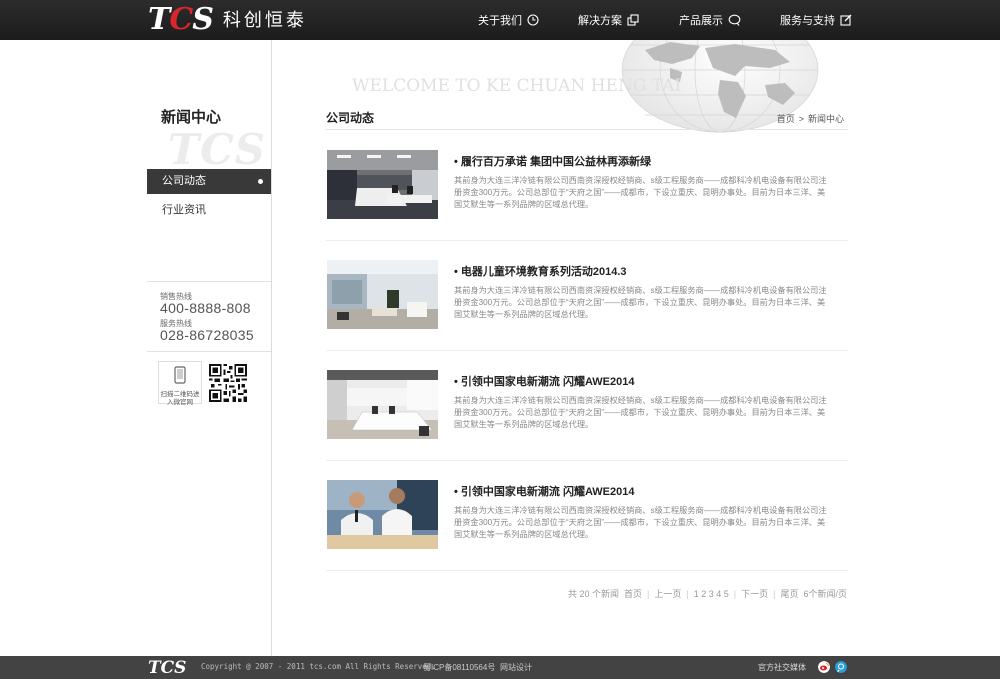 The width and height of the screenshot is (1000, 679). Describe the element at coordinates (271, 348) in the screenshot. I see `sidebar-divider` at that location.